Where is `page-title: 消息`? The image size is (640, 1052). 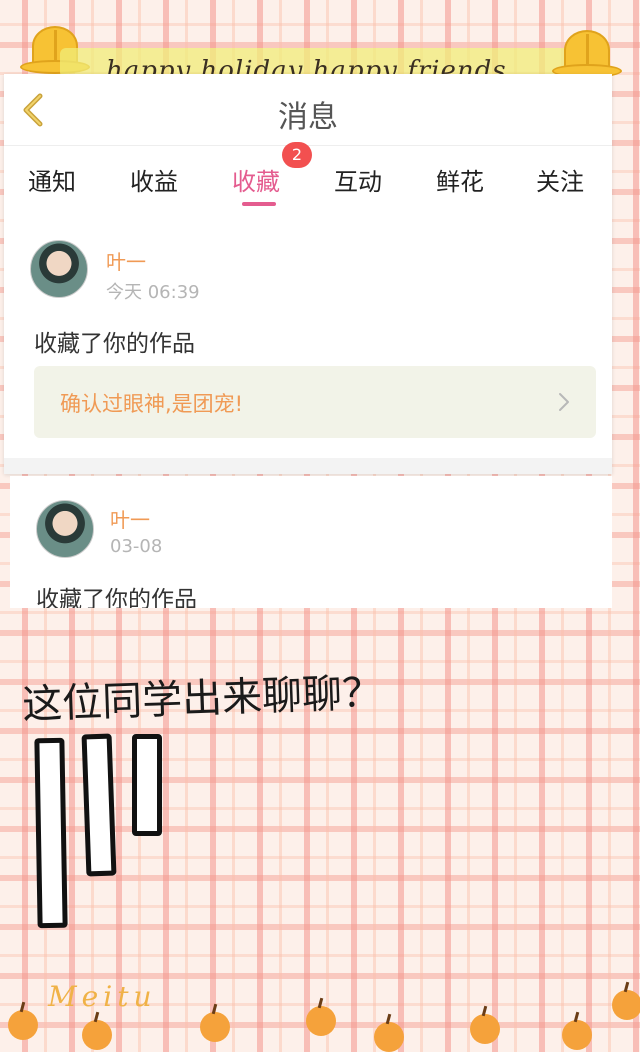
page-title: 消息 is located at coordinates (308, 117).